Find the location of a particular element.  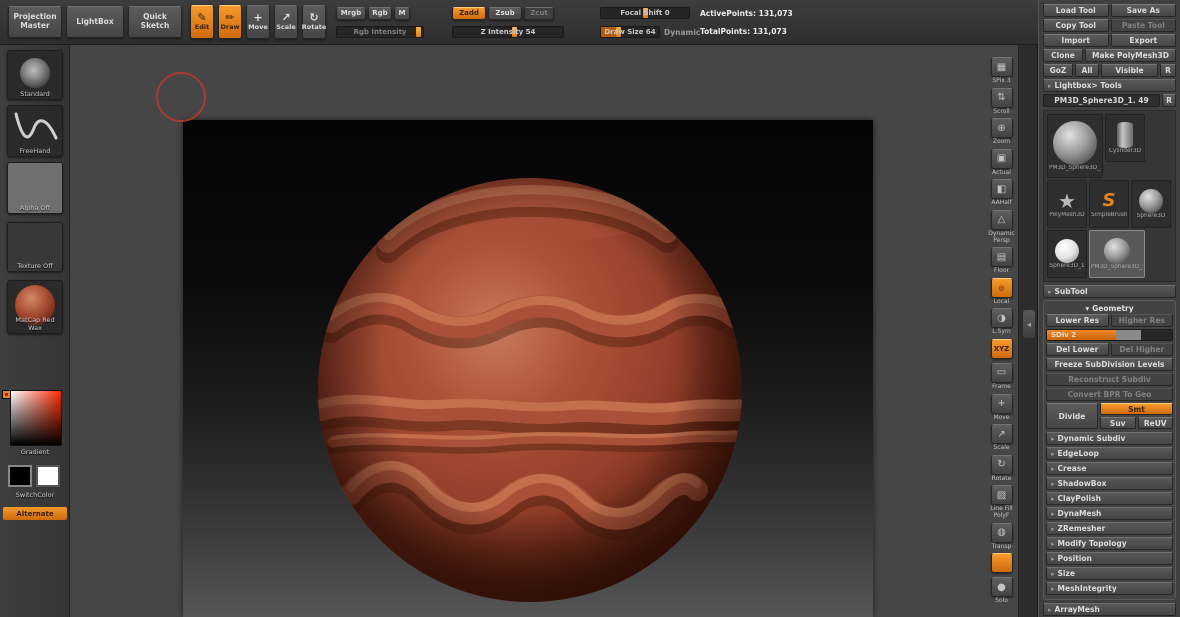

reuv-button: ReUV is located at coordinates (1155, 423).